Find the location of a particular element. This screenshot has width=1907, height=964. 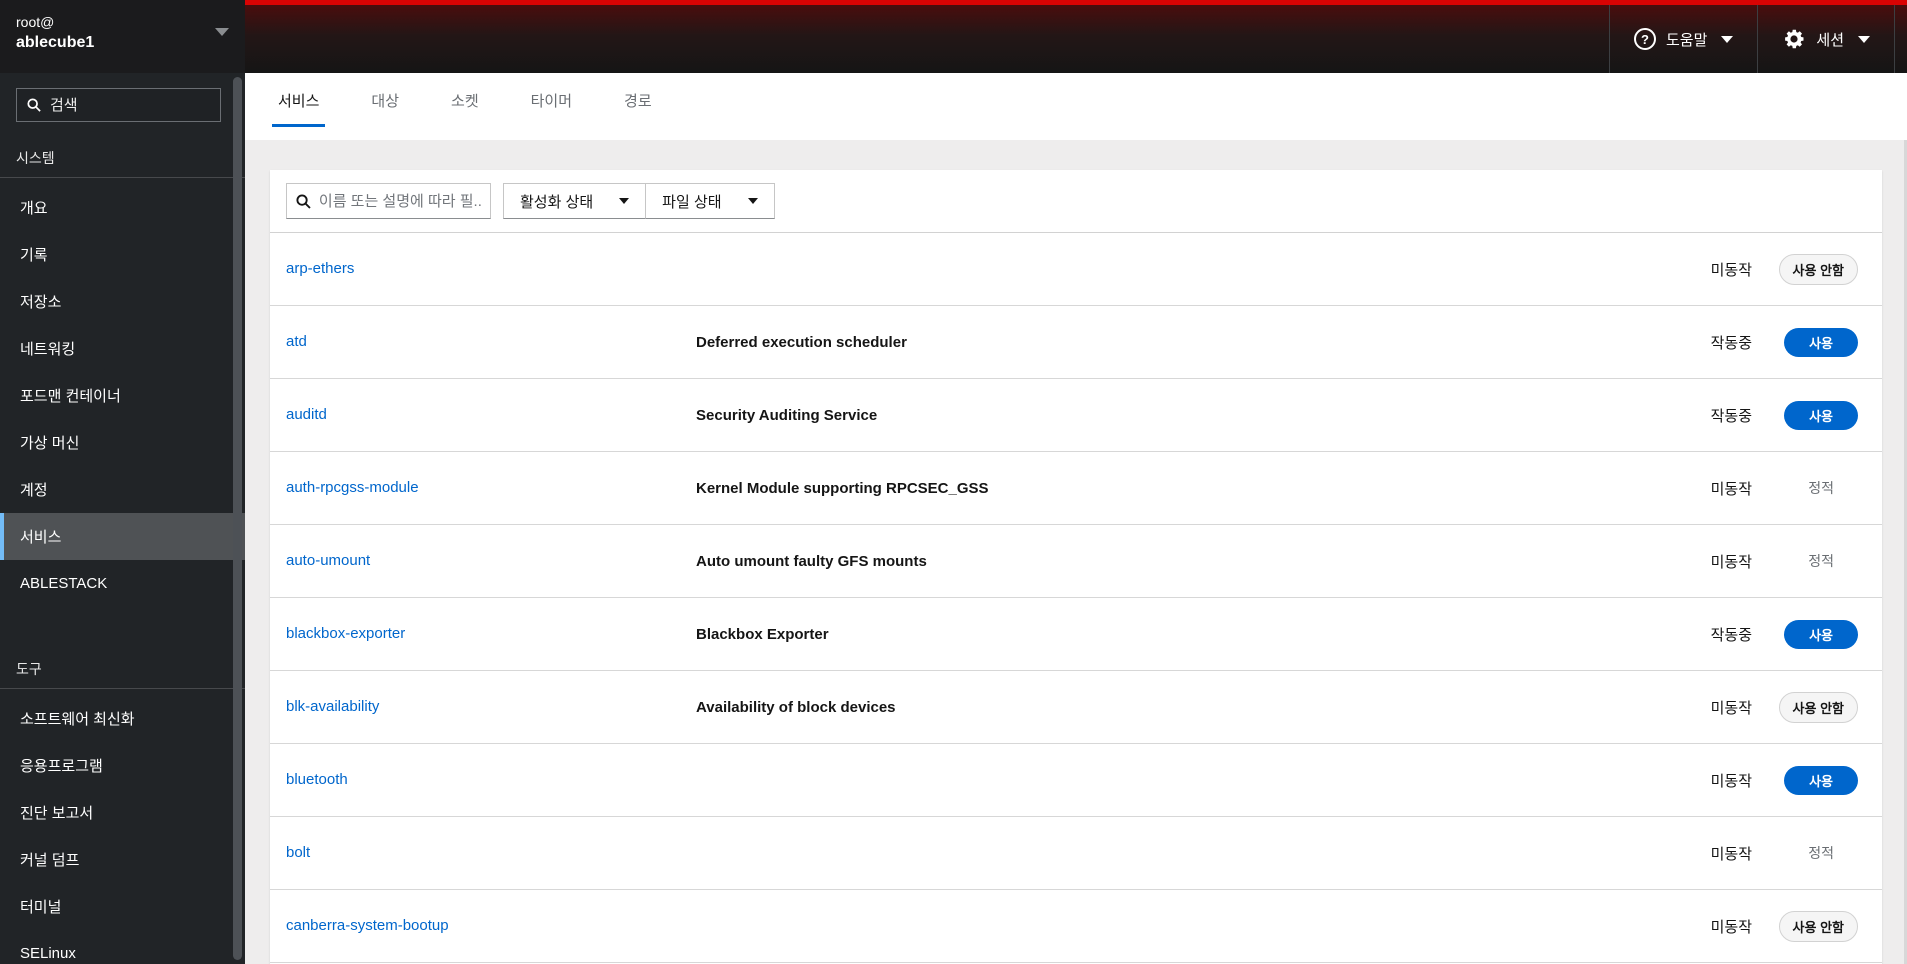

sidebar-item-selinux: SELinux is located at coordinates (122, 947).